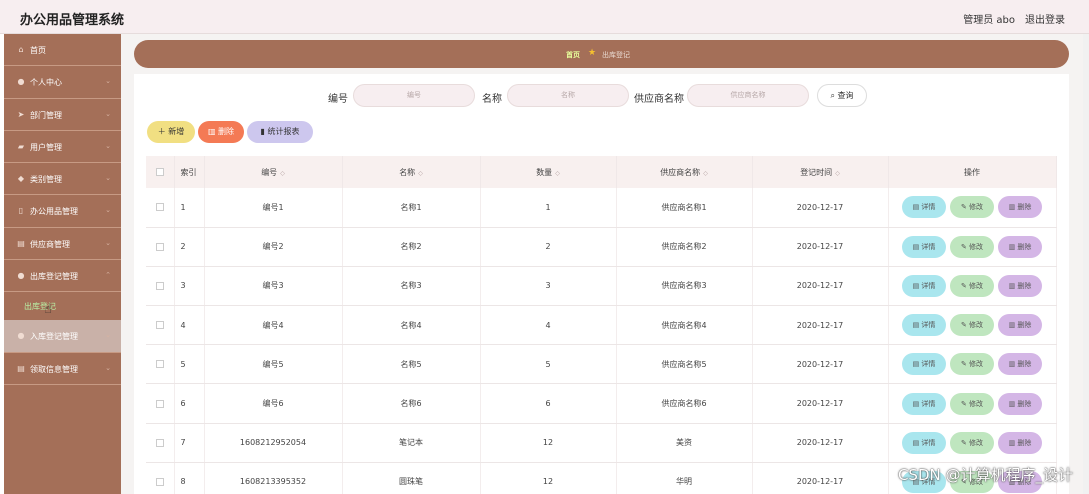  What do you see at coordinates (226, 131) in the screenshot?
I see `delete-button-label: 删除` at bounding box center [226, 131].